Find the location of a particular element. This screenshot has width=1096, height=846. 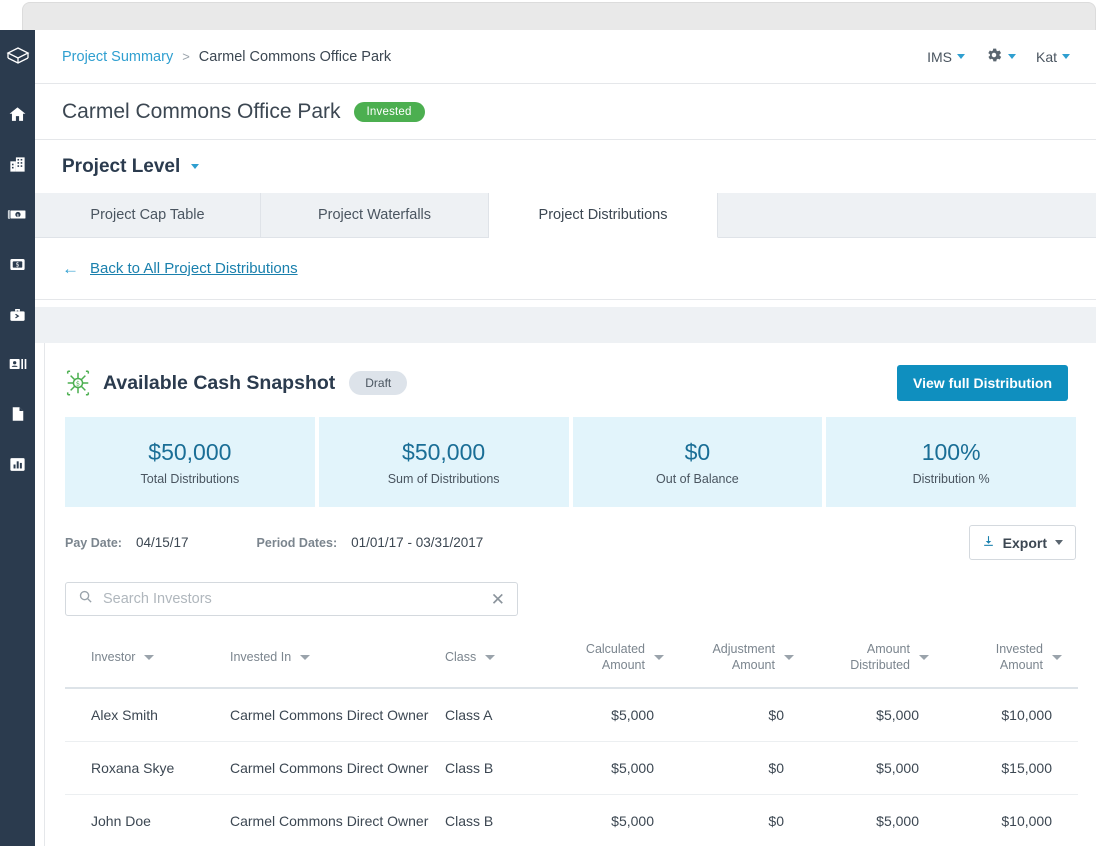

stat-label: Sum of Distributions is located at coordinates (443, 478).